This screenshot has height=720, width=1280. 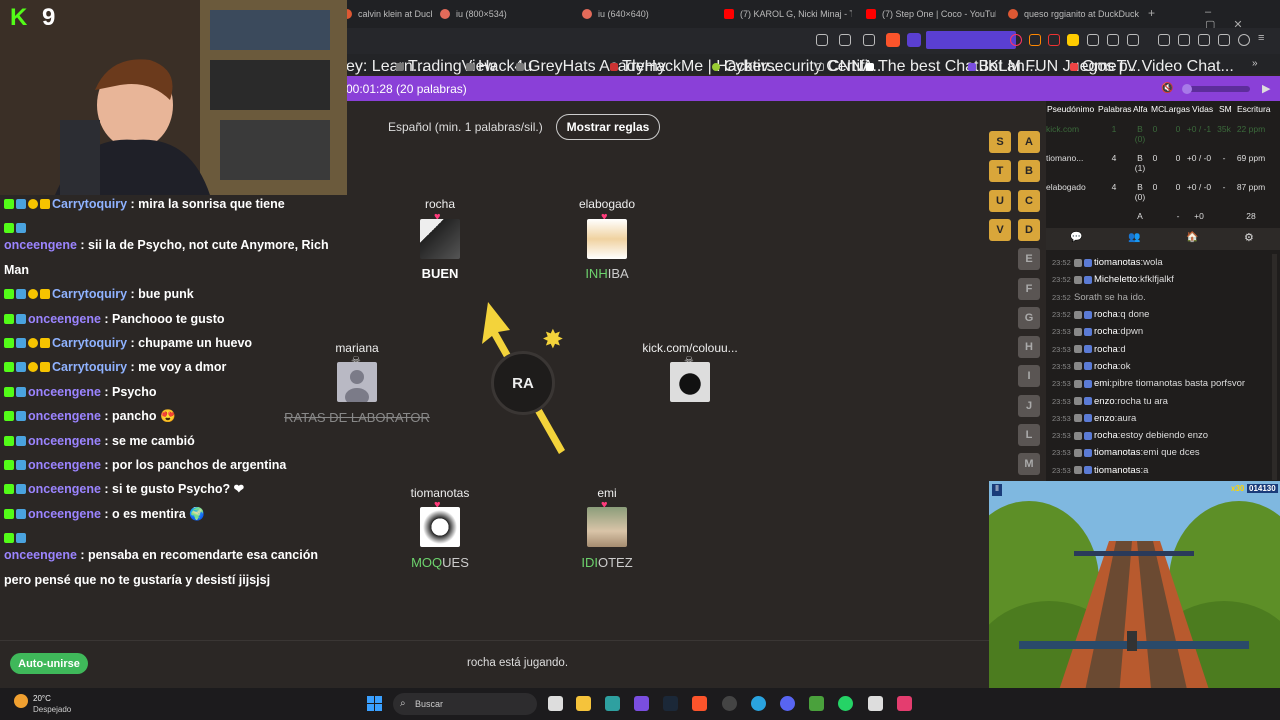 I want to click on bonus-letter: V, so click(x=1000, y=229).